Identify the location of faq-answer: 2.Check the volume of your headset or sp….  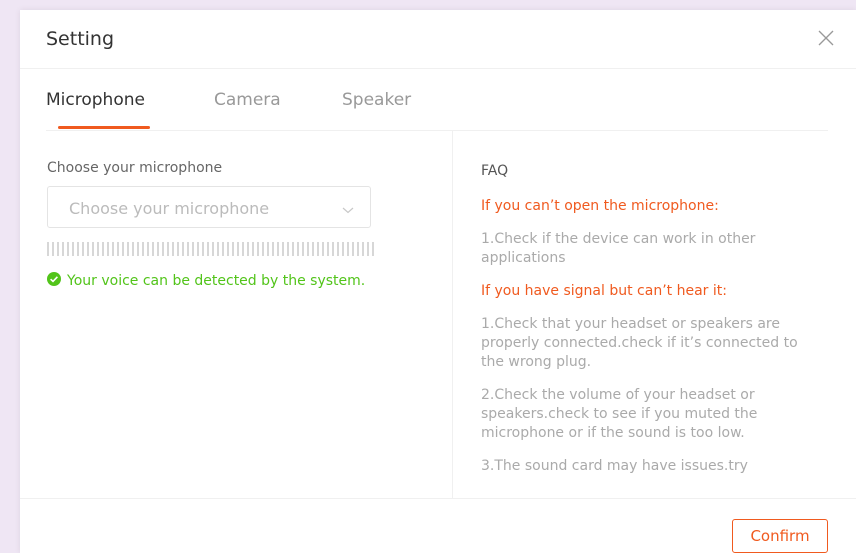
(619, 414).